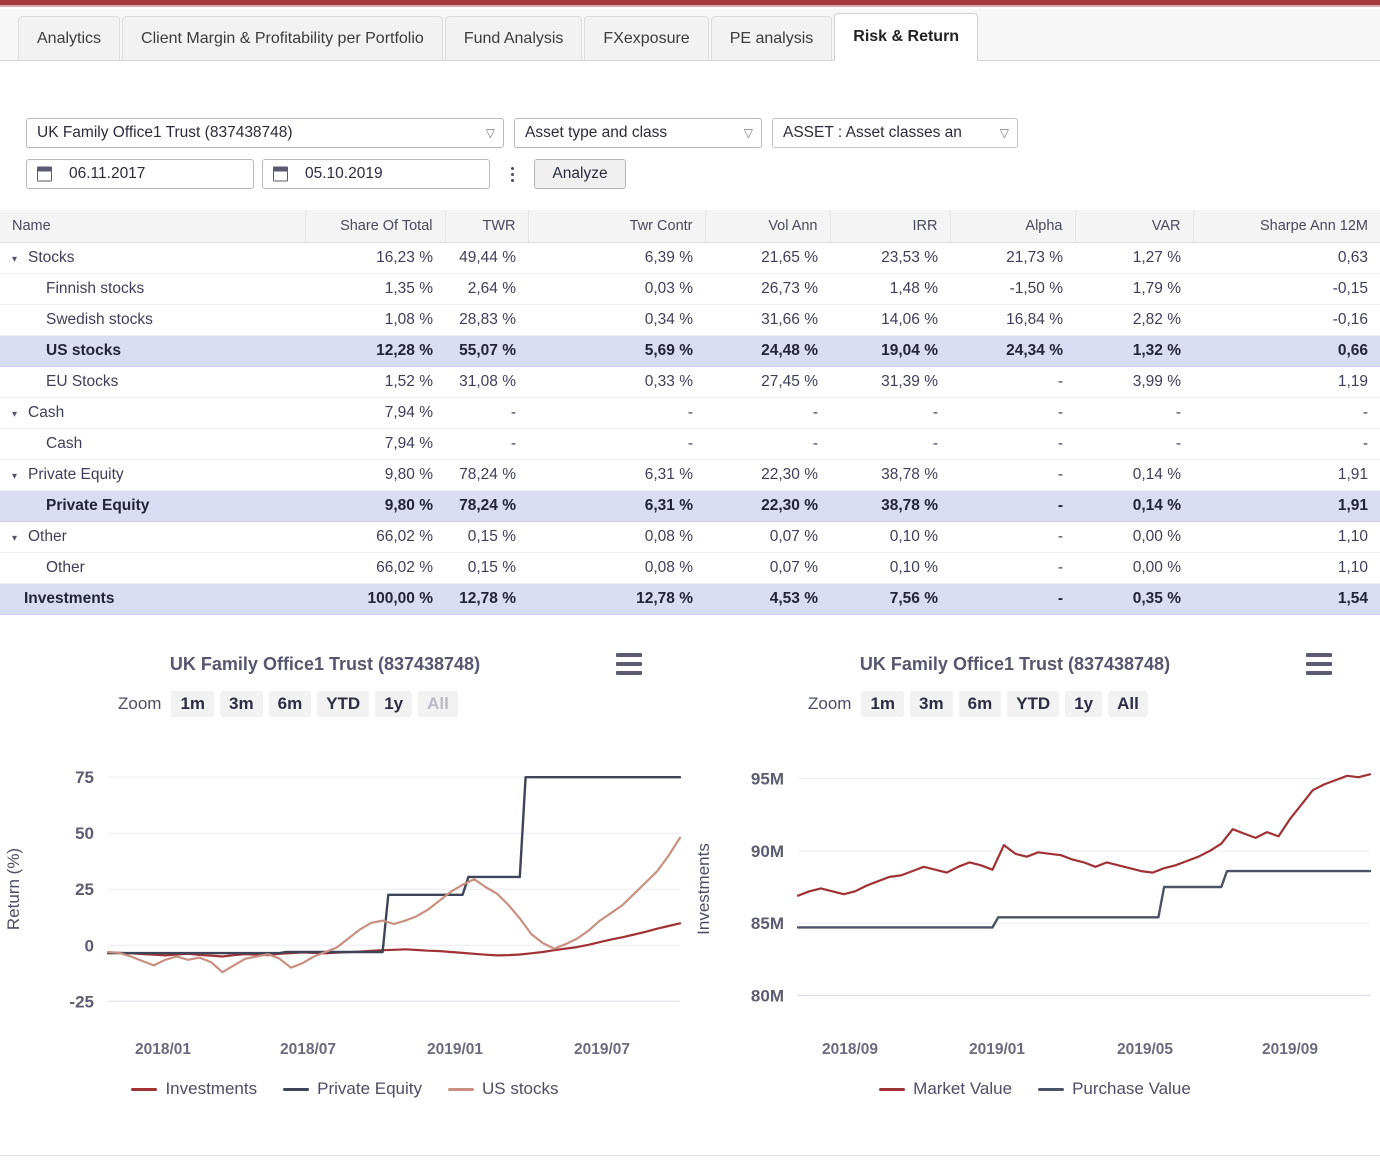 The width and height of the screenshot is (1380, 1160). What do you see at coordinates (325, 664) in the screenshot?
I see `return-chart-title: UK Family Office1 Trust (837438748)` at bounding box center [325, 664].